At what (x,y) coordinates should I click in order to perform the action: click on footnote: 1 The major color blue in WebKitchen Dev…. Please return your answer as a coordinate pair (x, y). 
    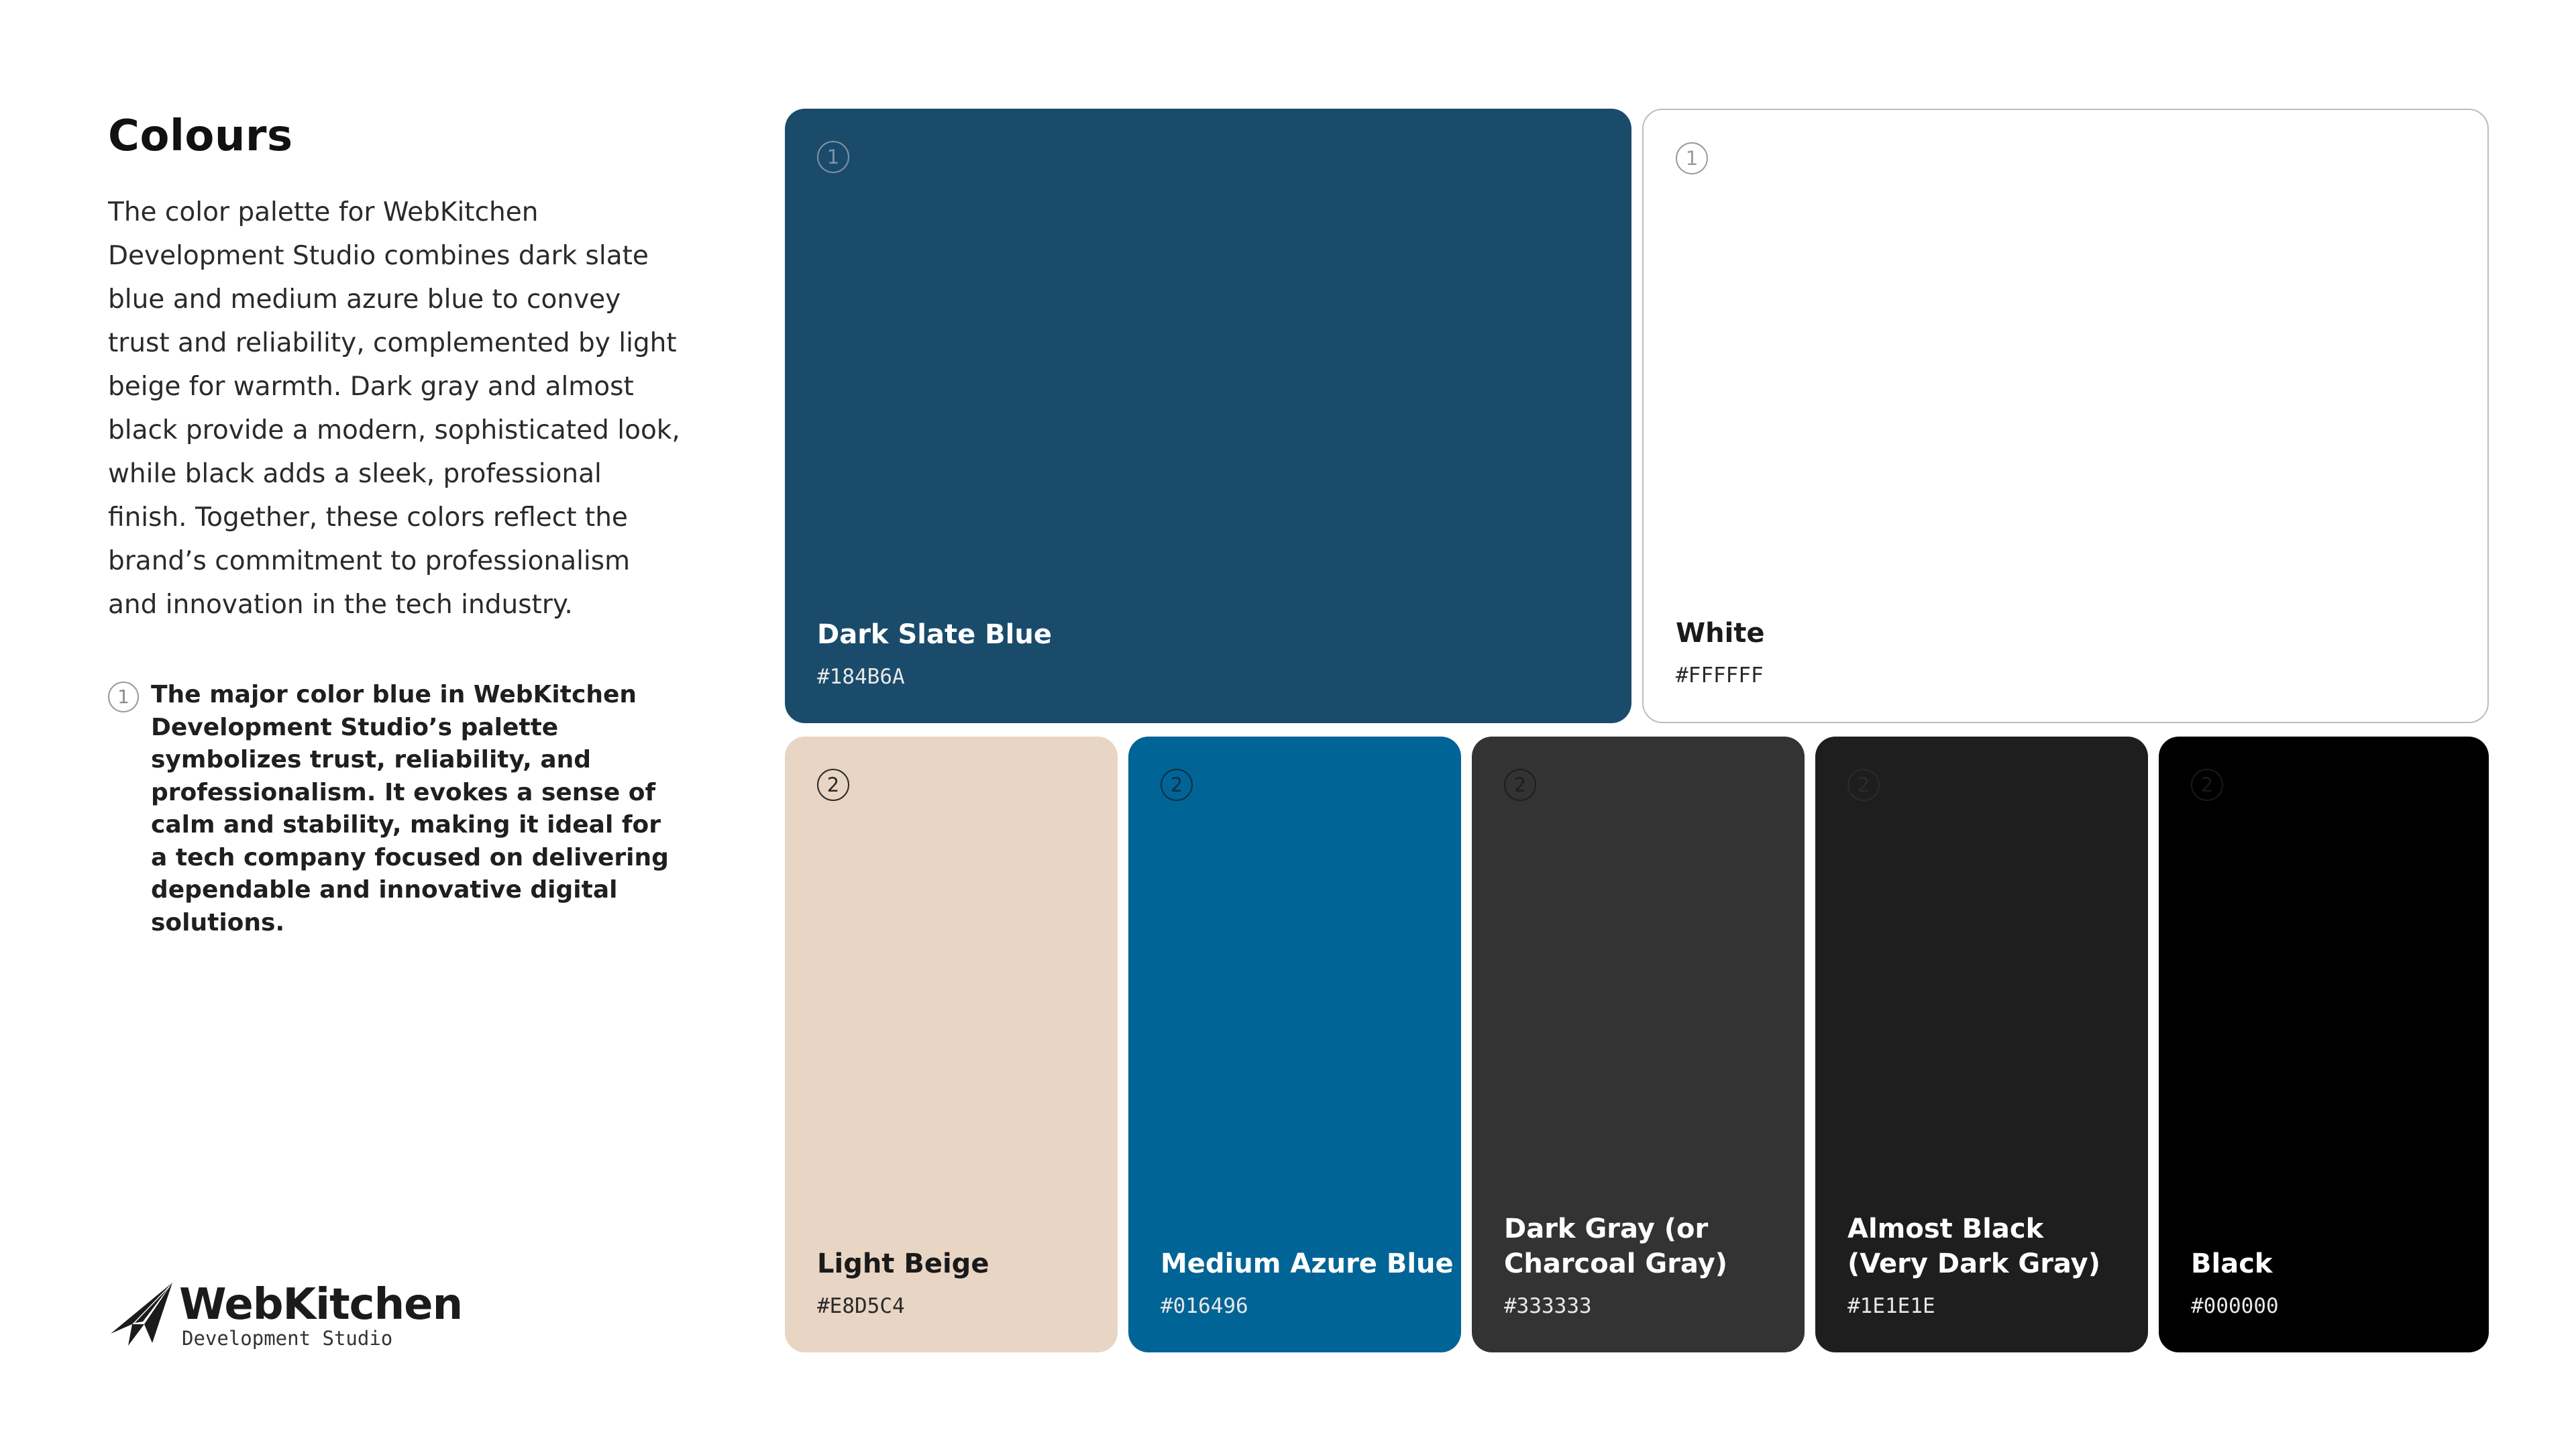
    Looking at the image, I should click on (396, 809).